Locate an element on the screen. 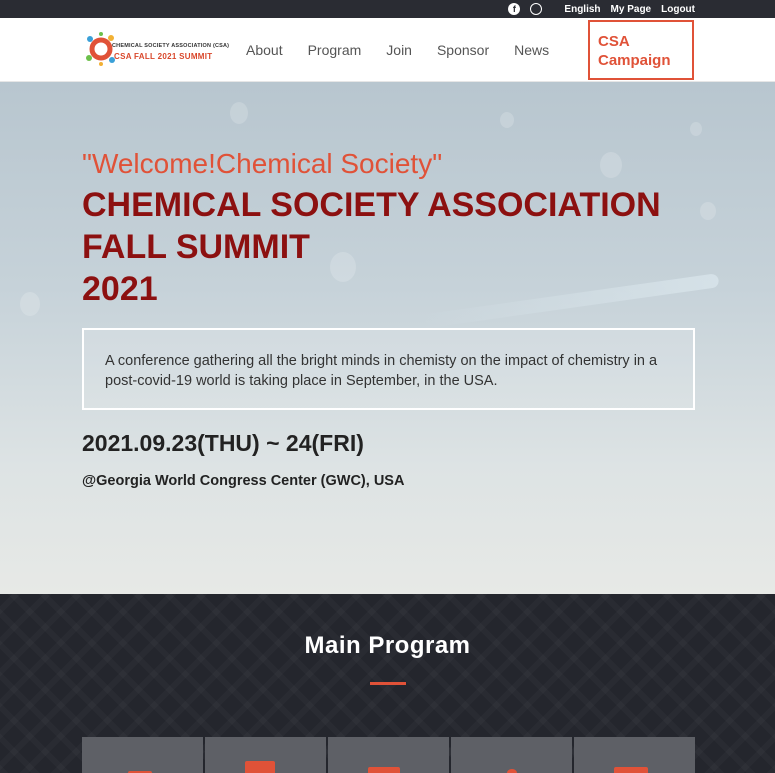 The width and height of the screenshot is (775, 773). title-line: CHEMICAL SOCIETY ASSOCIATION is located at coordinates (371, 205).